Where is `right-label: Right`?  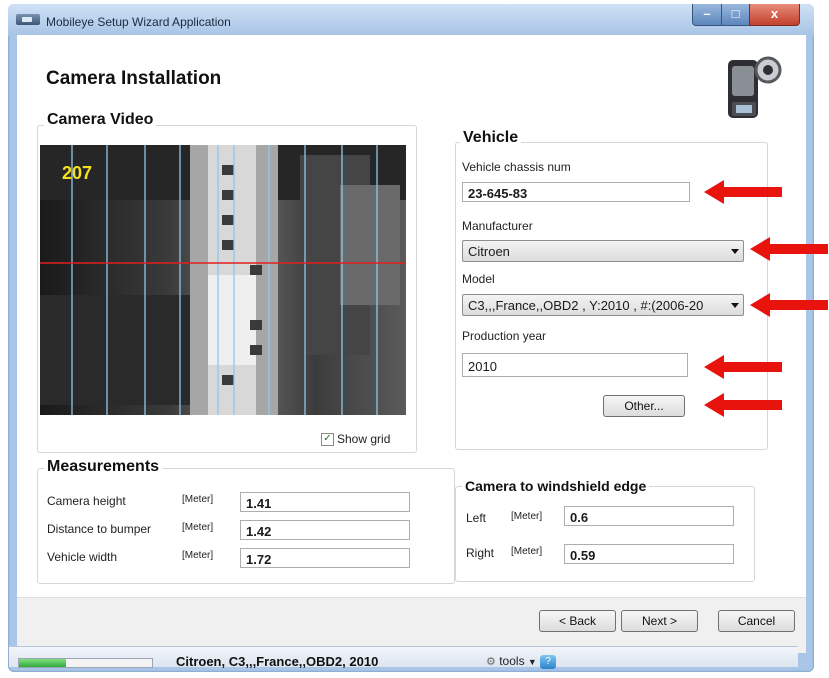
right-label: Right is located at coordinates (480, 553).